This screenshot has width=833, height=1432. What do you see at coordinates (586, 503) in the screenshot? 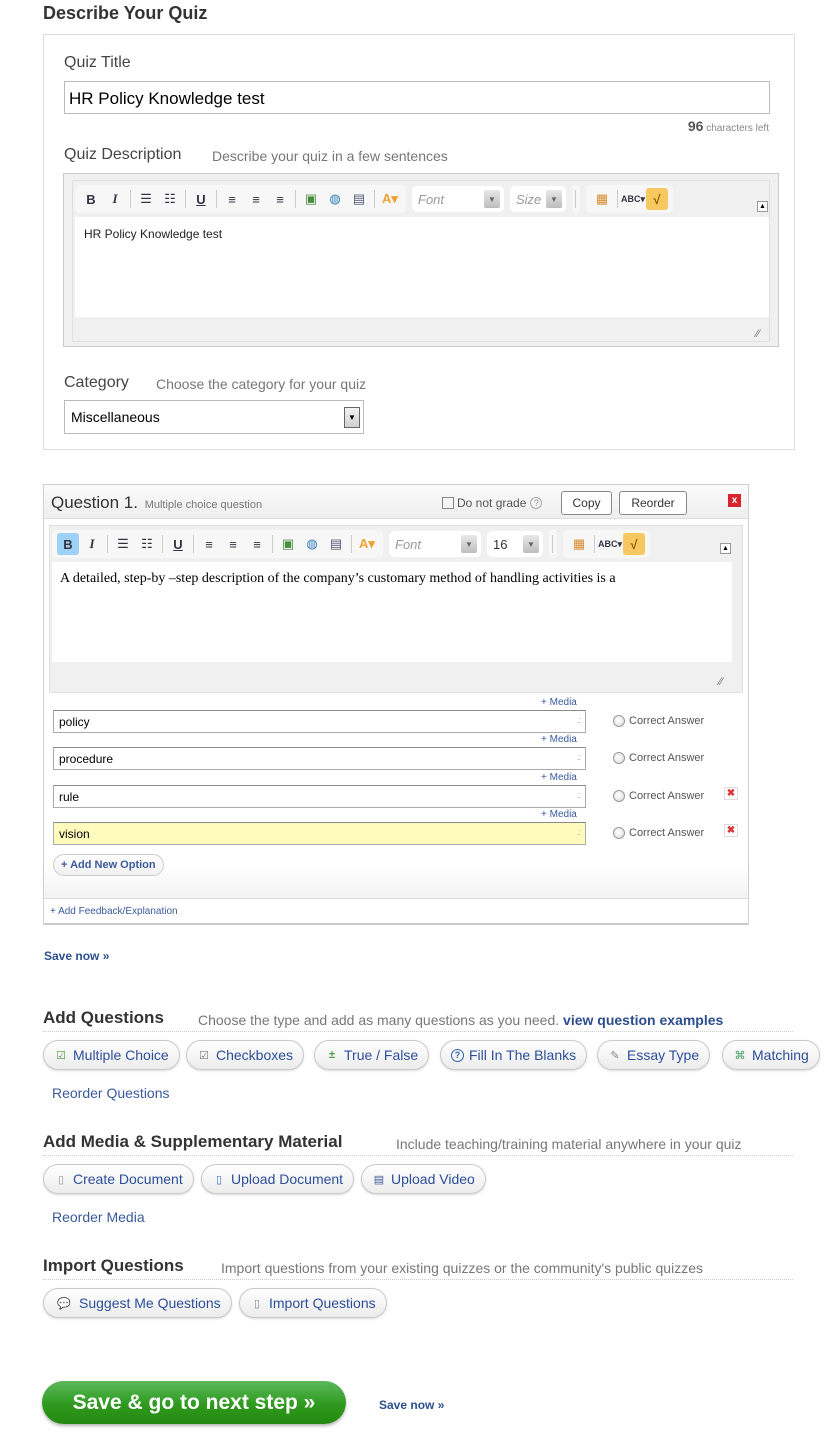
I see `copy-button: Copy` at bounding box center [586, 503].